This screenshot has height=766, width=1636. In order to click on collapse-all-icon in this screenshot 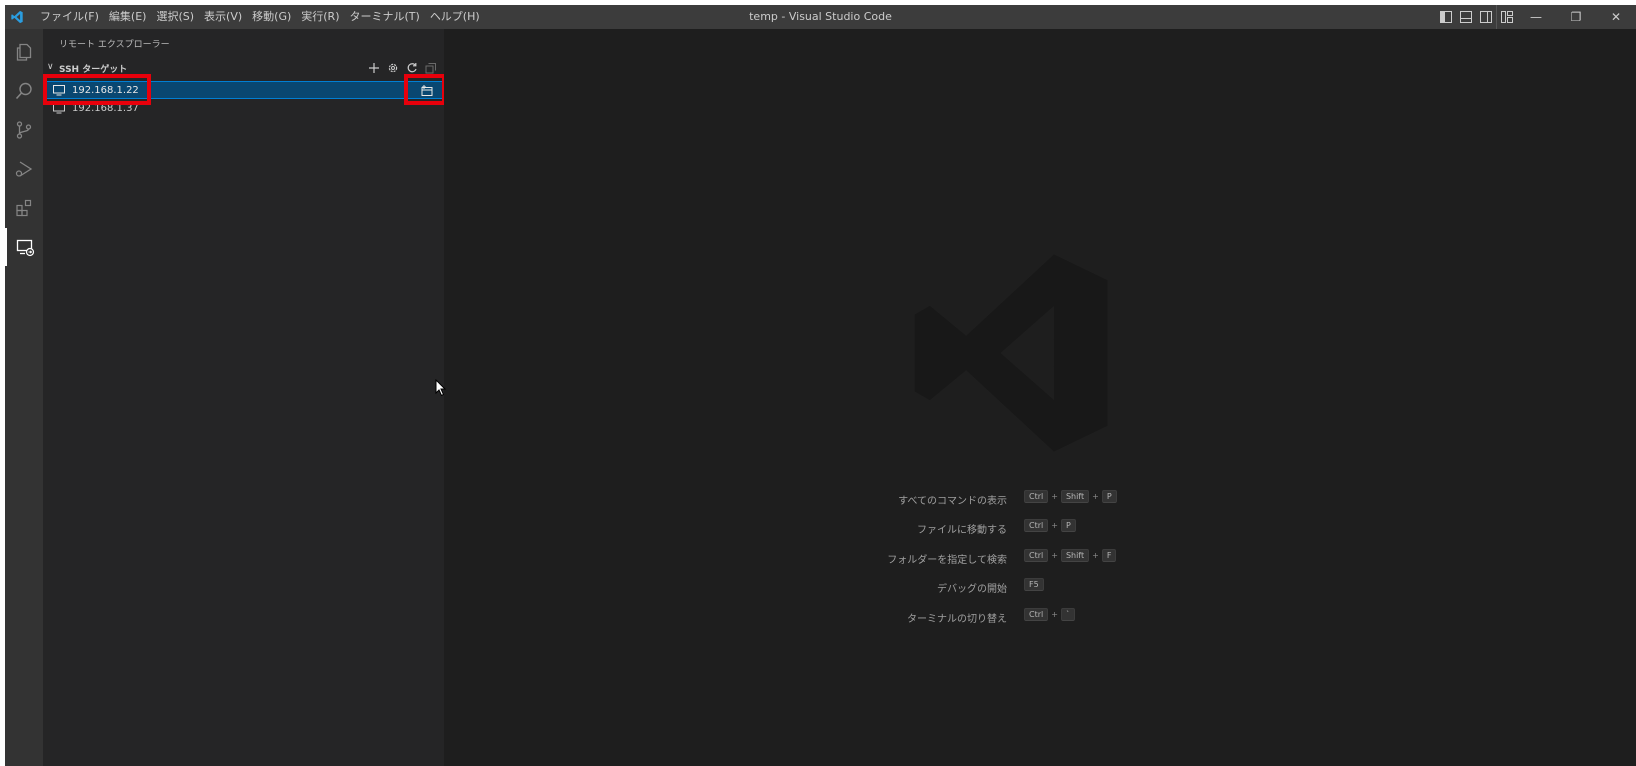, I will do `click(430, 68)`.